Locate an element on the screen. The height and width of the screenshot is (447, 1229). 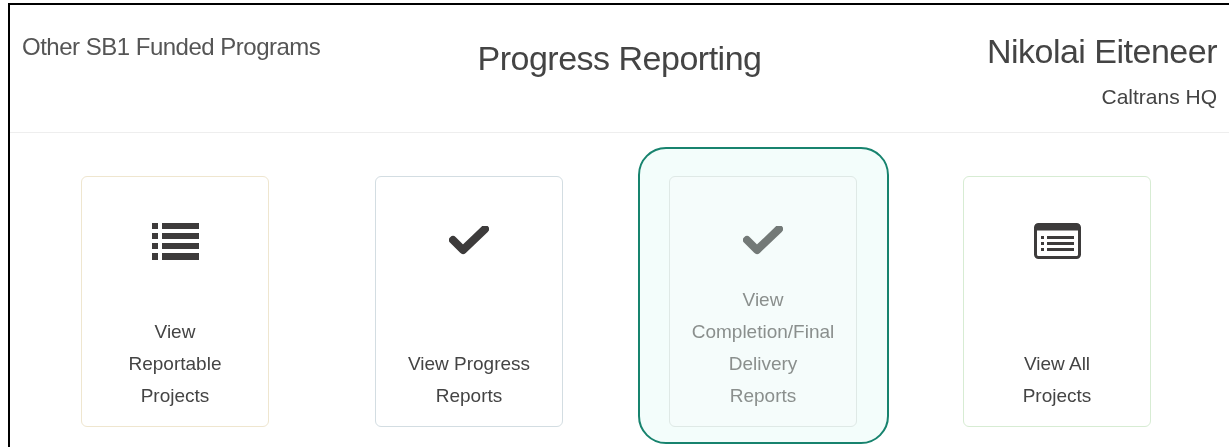
table-list-icon is located at coordinates (1057, 241).